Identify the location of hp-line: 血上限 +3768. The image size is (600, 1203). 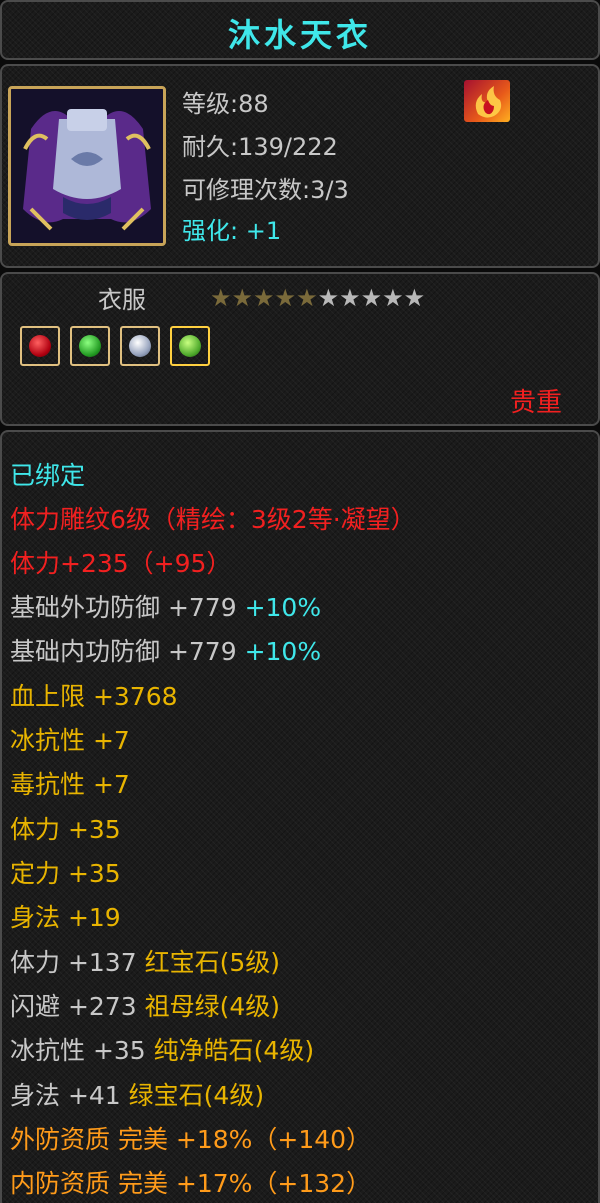
(94, 696).